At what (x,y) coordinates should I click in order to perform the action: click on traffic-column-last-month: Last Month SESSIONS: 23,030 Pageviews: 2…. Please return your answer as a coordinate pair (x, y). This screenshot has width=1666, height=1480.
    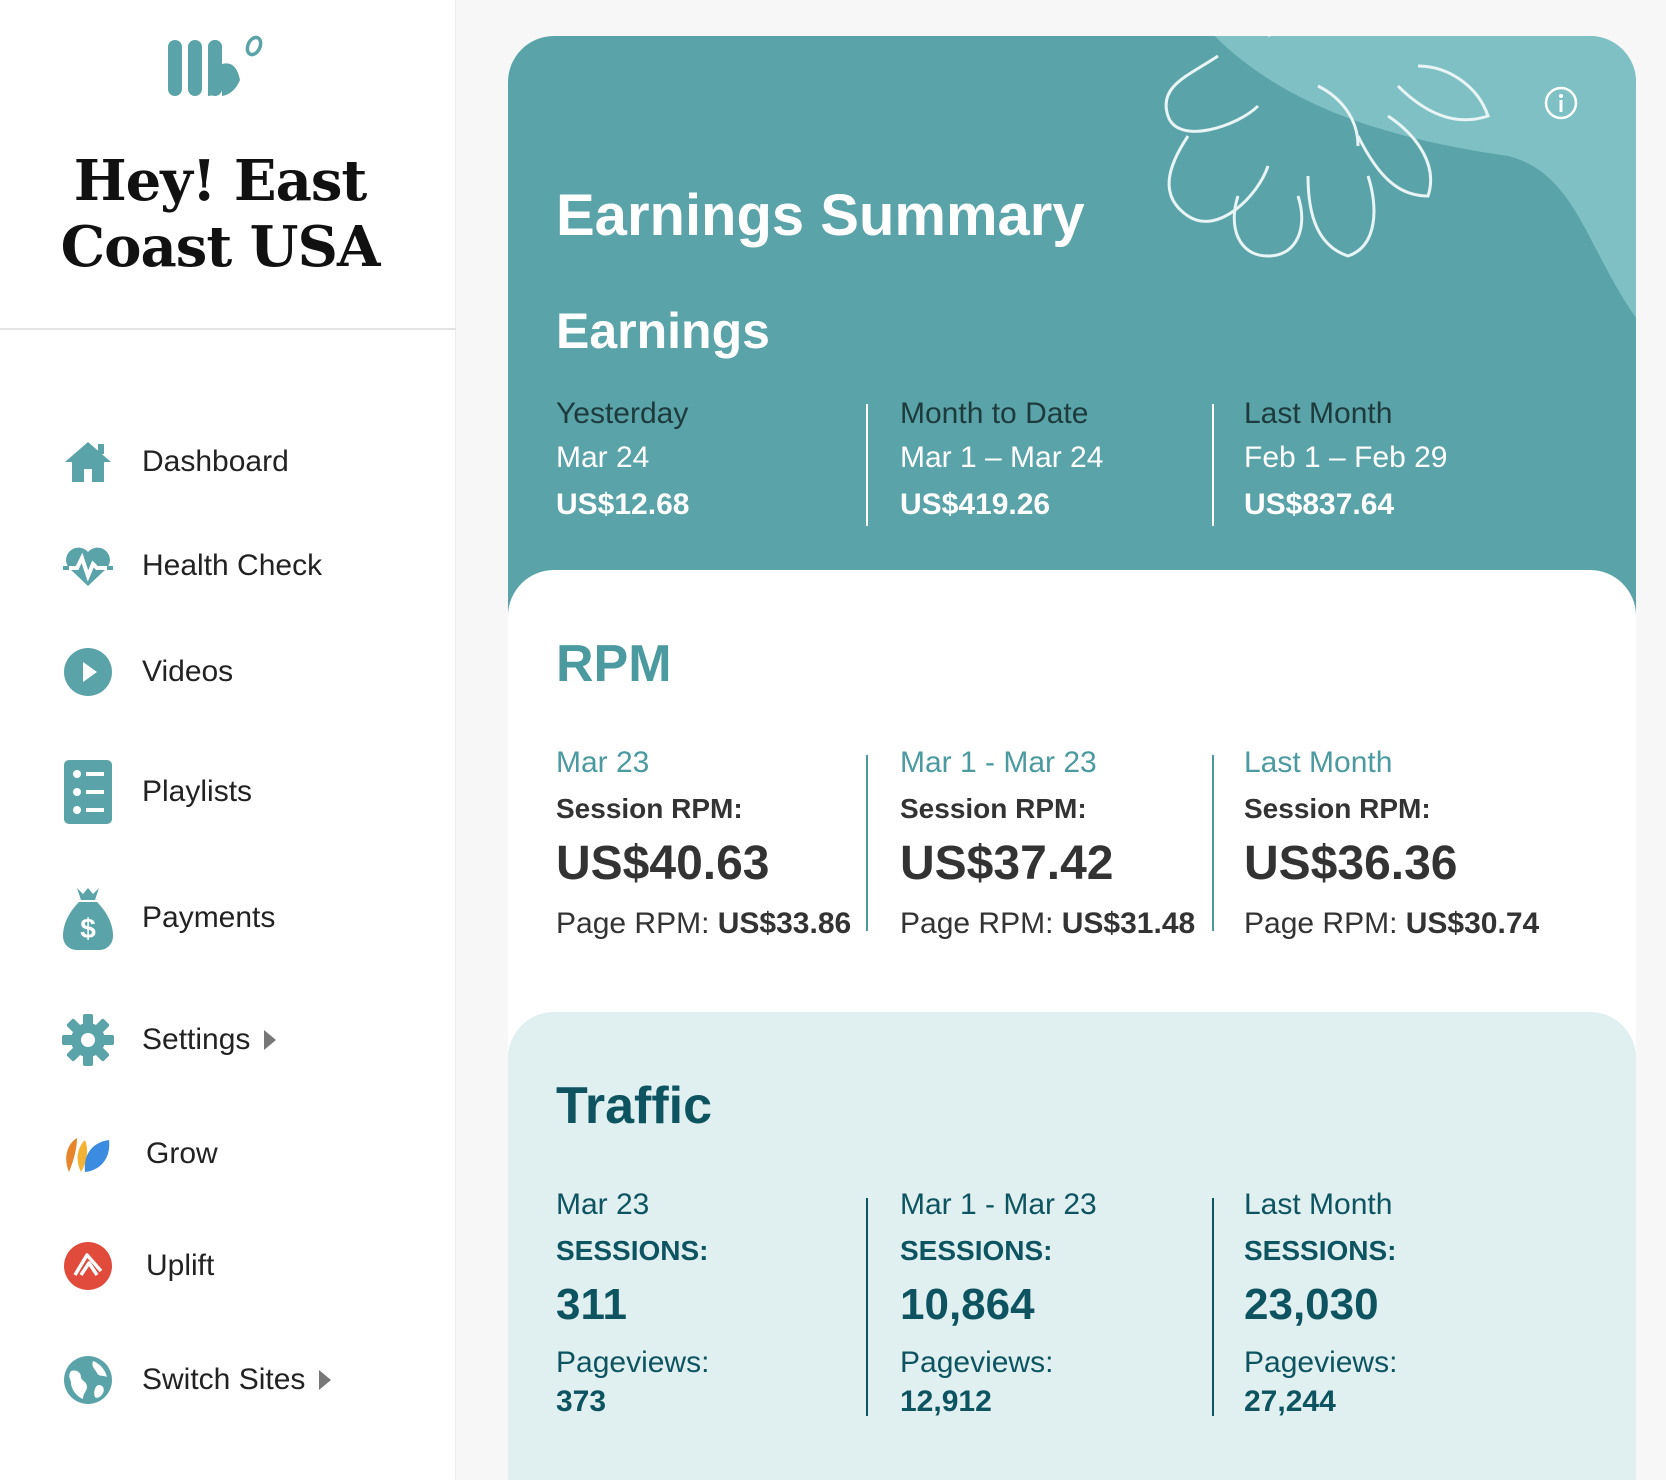
    Looking at the image, I should click on (1404, 1300).